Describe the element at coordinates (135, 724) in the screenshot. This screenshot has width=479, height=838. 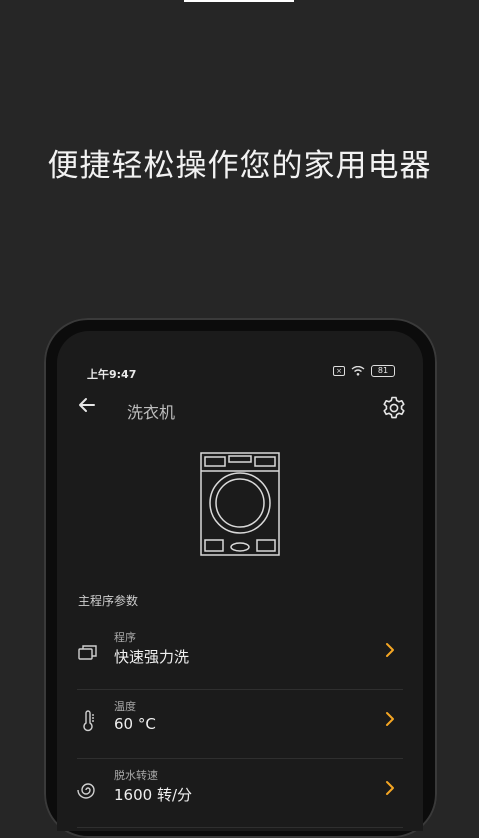
I see `param-value: 60 °C` at that location.